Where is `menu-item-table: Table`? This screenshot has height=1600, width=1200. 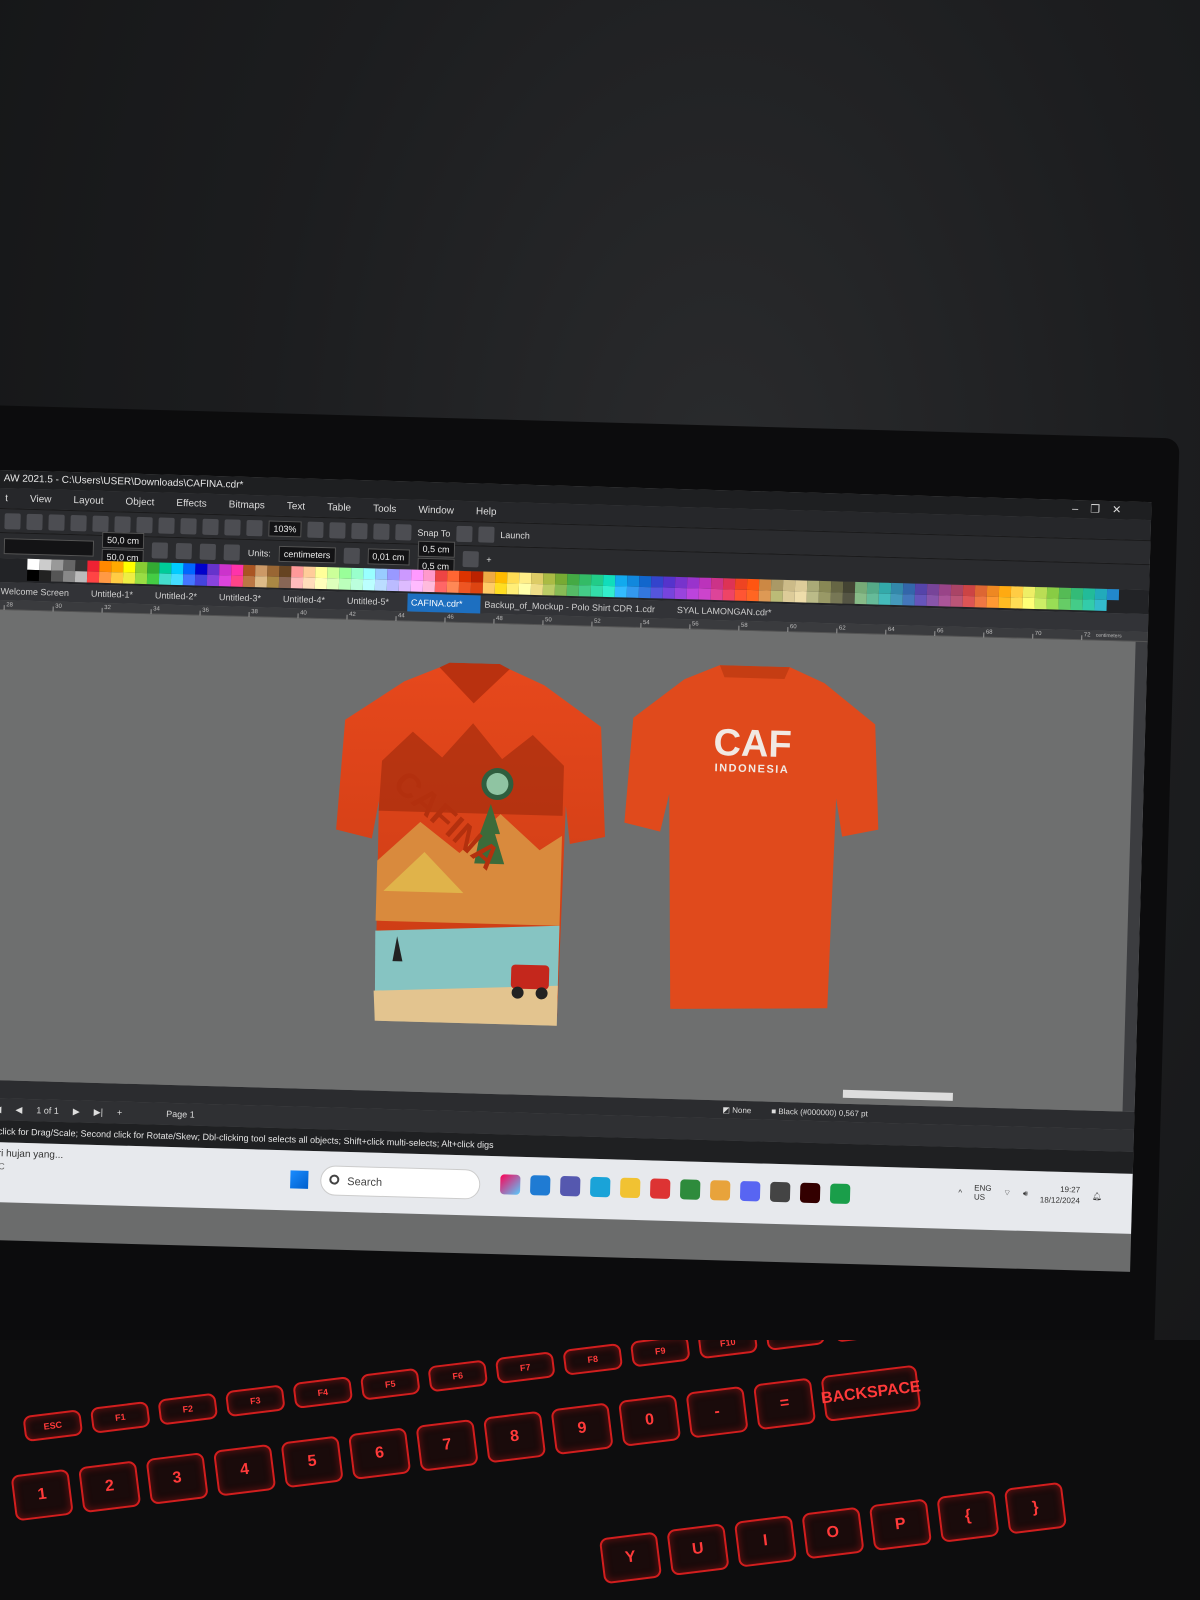 menu-item-table: Table is located at coordinates (339, 508).